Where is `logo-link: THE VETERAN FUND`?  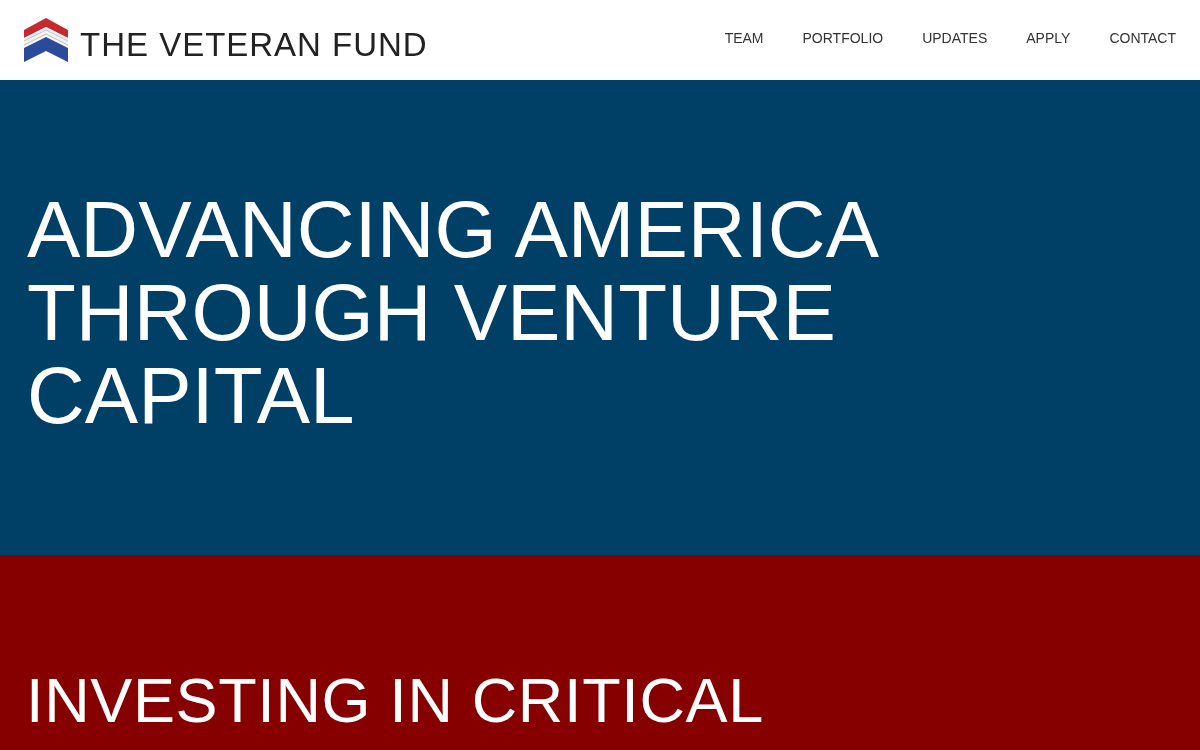
logo-link: THE VETERAN FUND is located at coordinates (226, 40).